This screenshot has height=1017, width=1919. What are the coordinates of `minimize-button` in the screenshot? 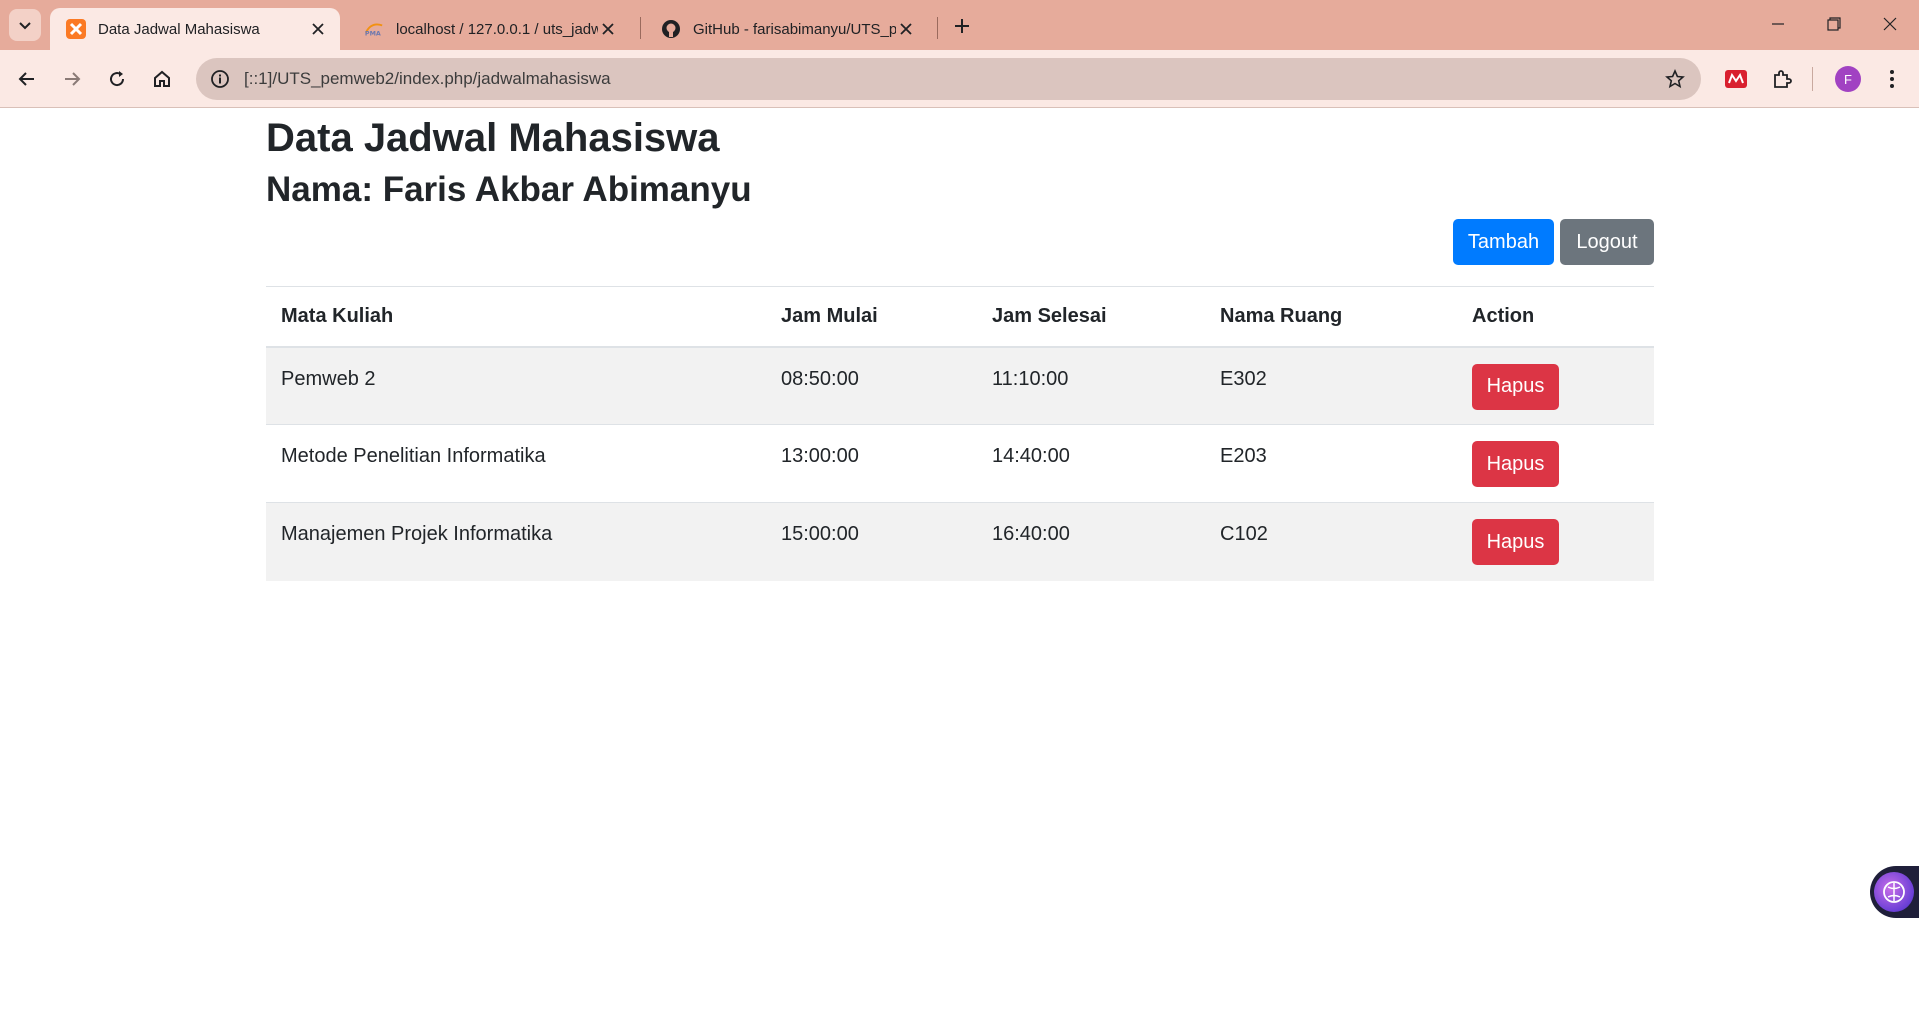 It's located at (1778, 24).